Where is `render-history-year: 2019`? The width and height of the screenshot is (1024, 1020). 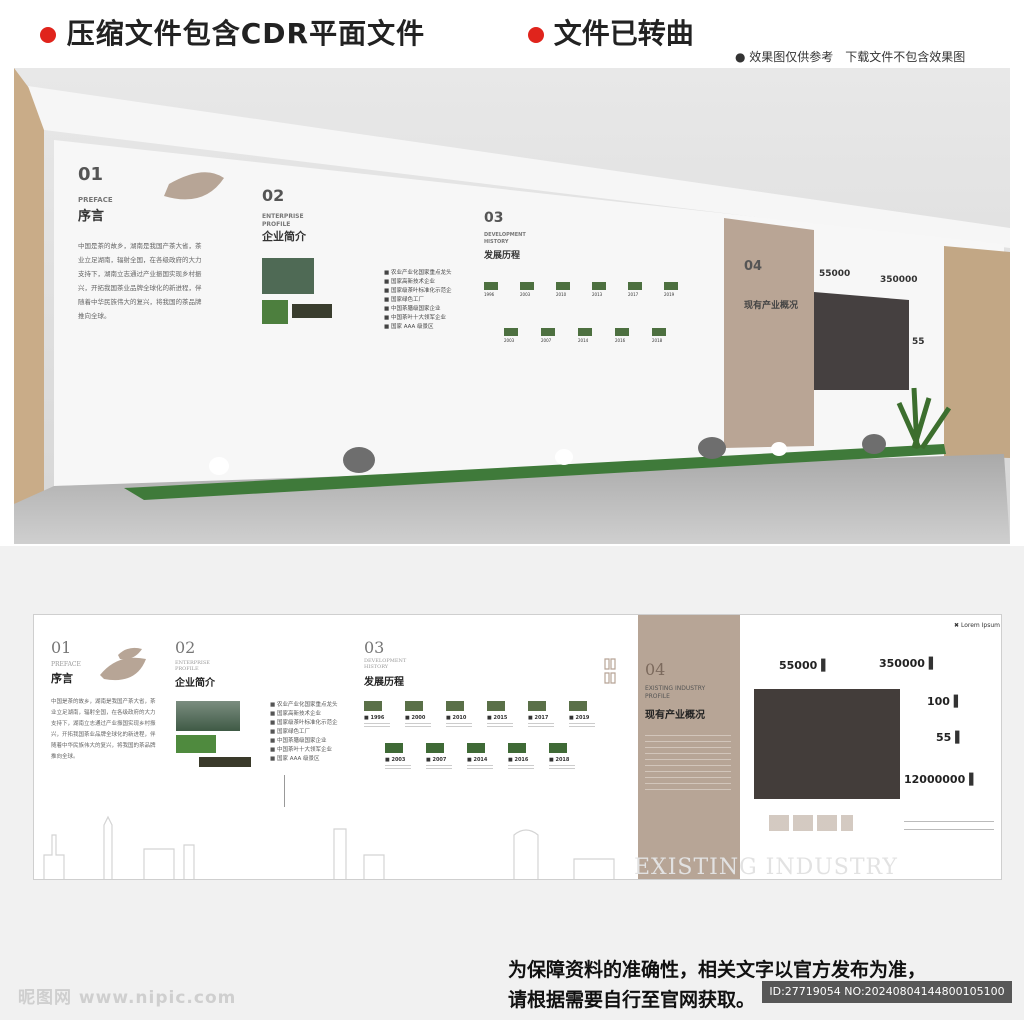
render-history-year: 2019 is located at coordinates (669, 294).